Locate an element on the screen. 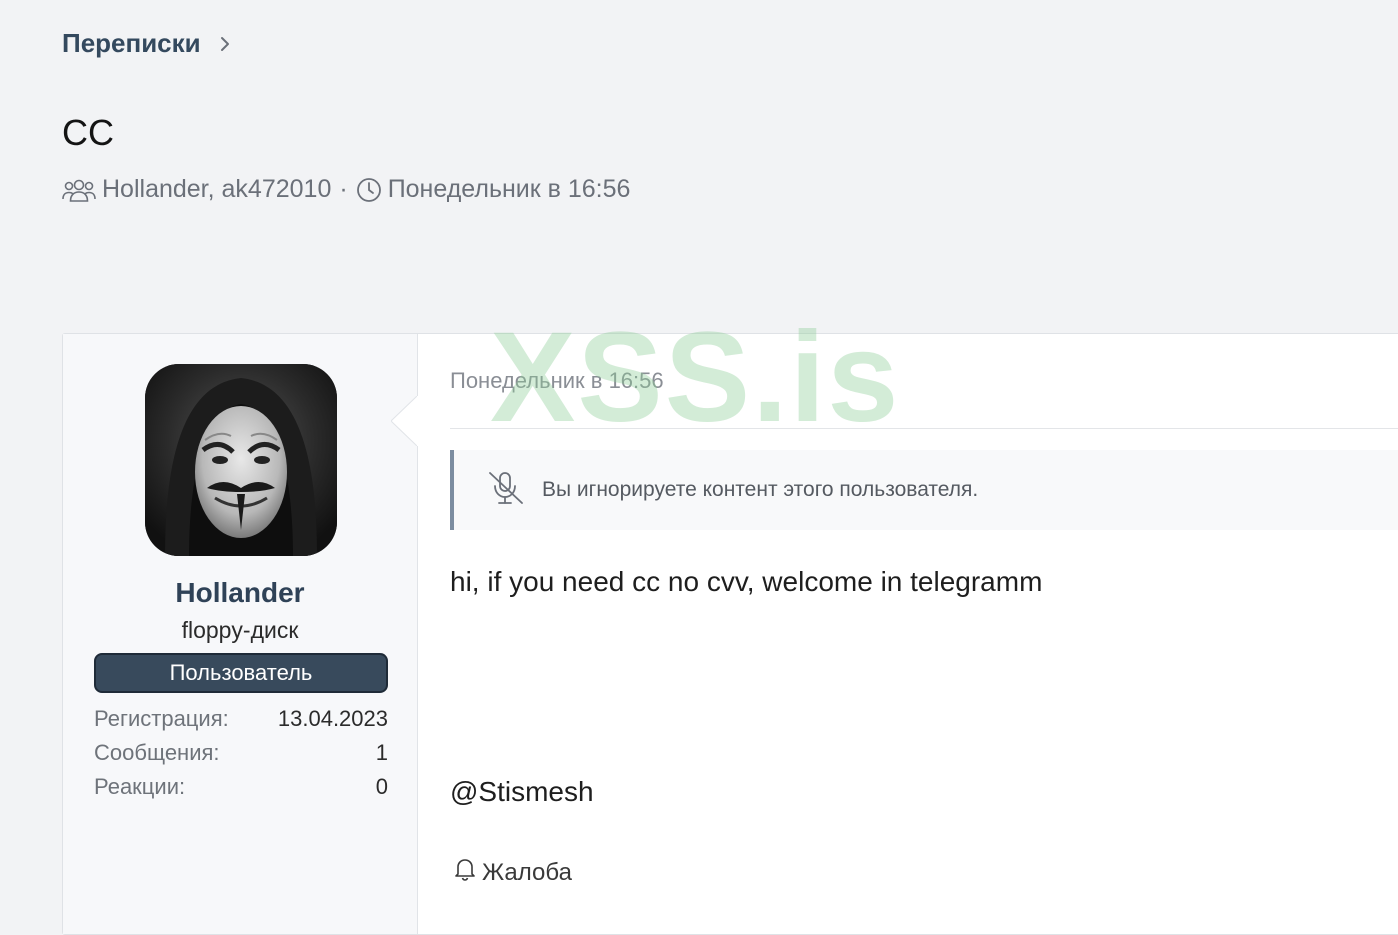 This screenshot has width=1398, height=935. stat-label: Сообщения: is located at coordinates (157, 752).